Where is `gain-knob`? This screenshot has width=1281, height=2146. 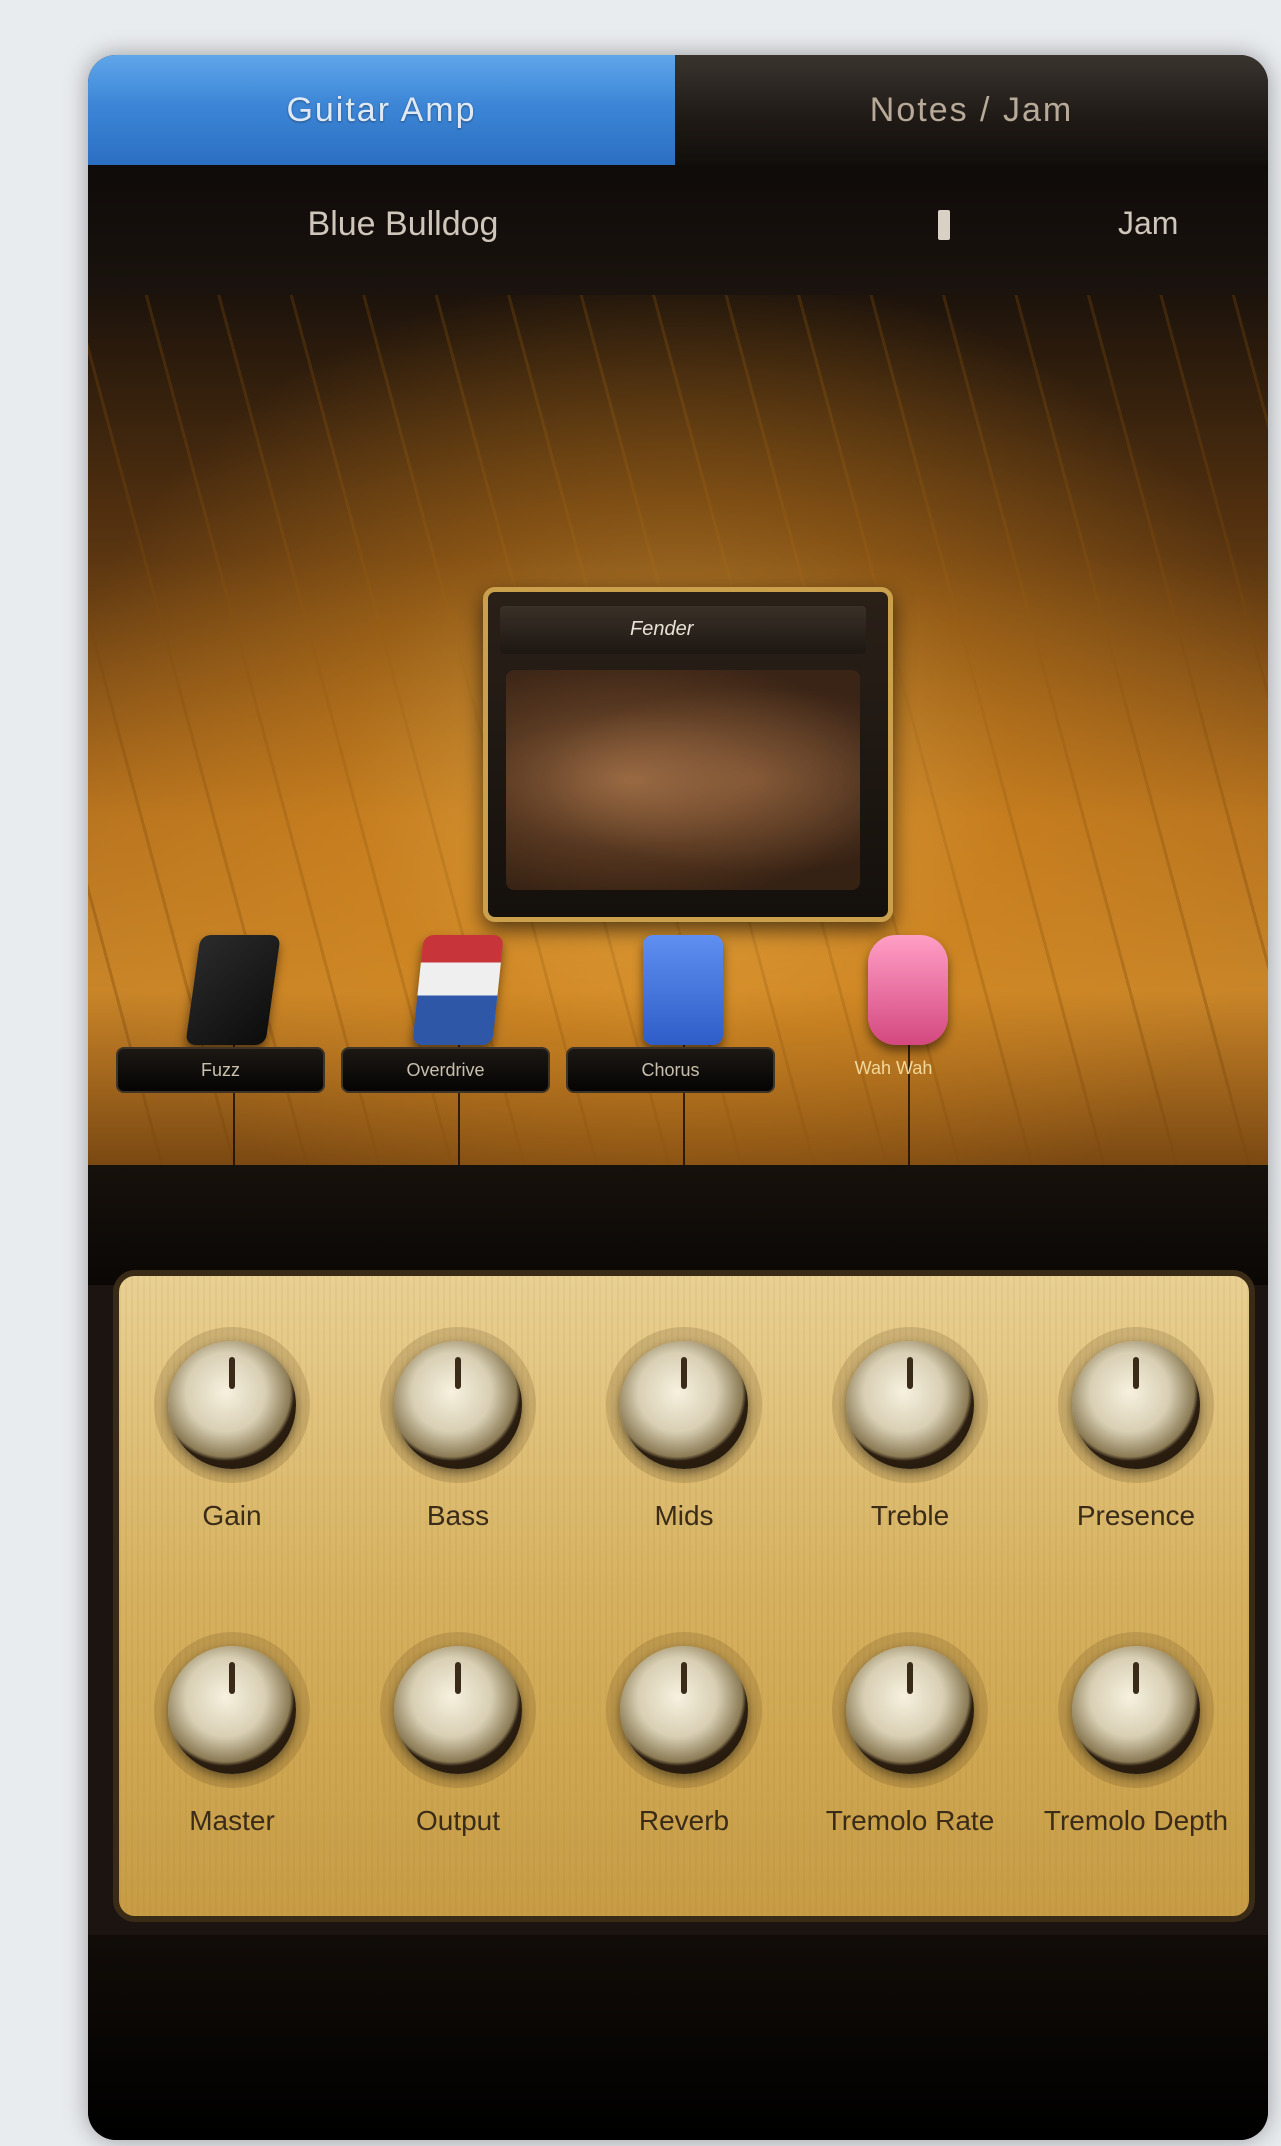 gain-knob is located at coordinates (232, 1405).